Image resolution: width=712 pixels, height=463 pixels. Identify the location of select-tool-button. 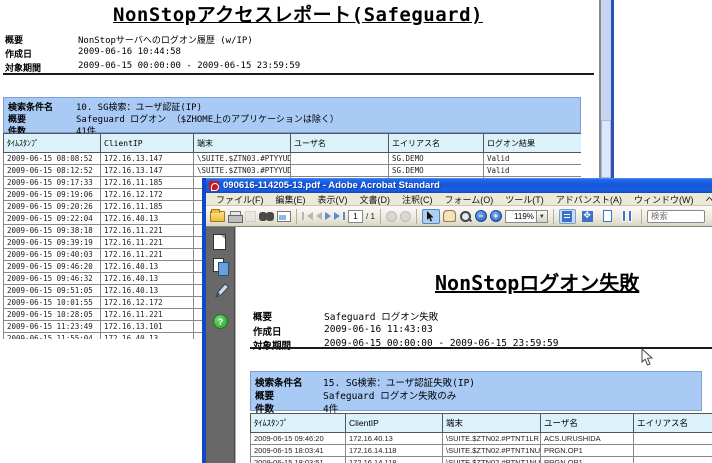
(430, 216).